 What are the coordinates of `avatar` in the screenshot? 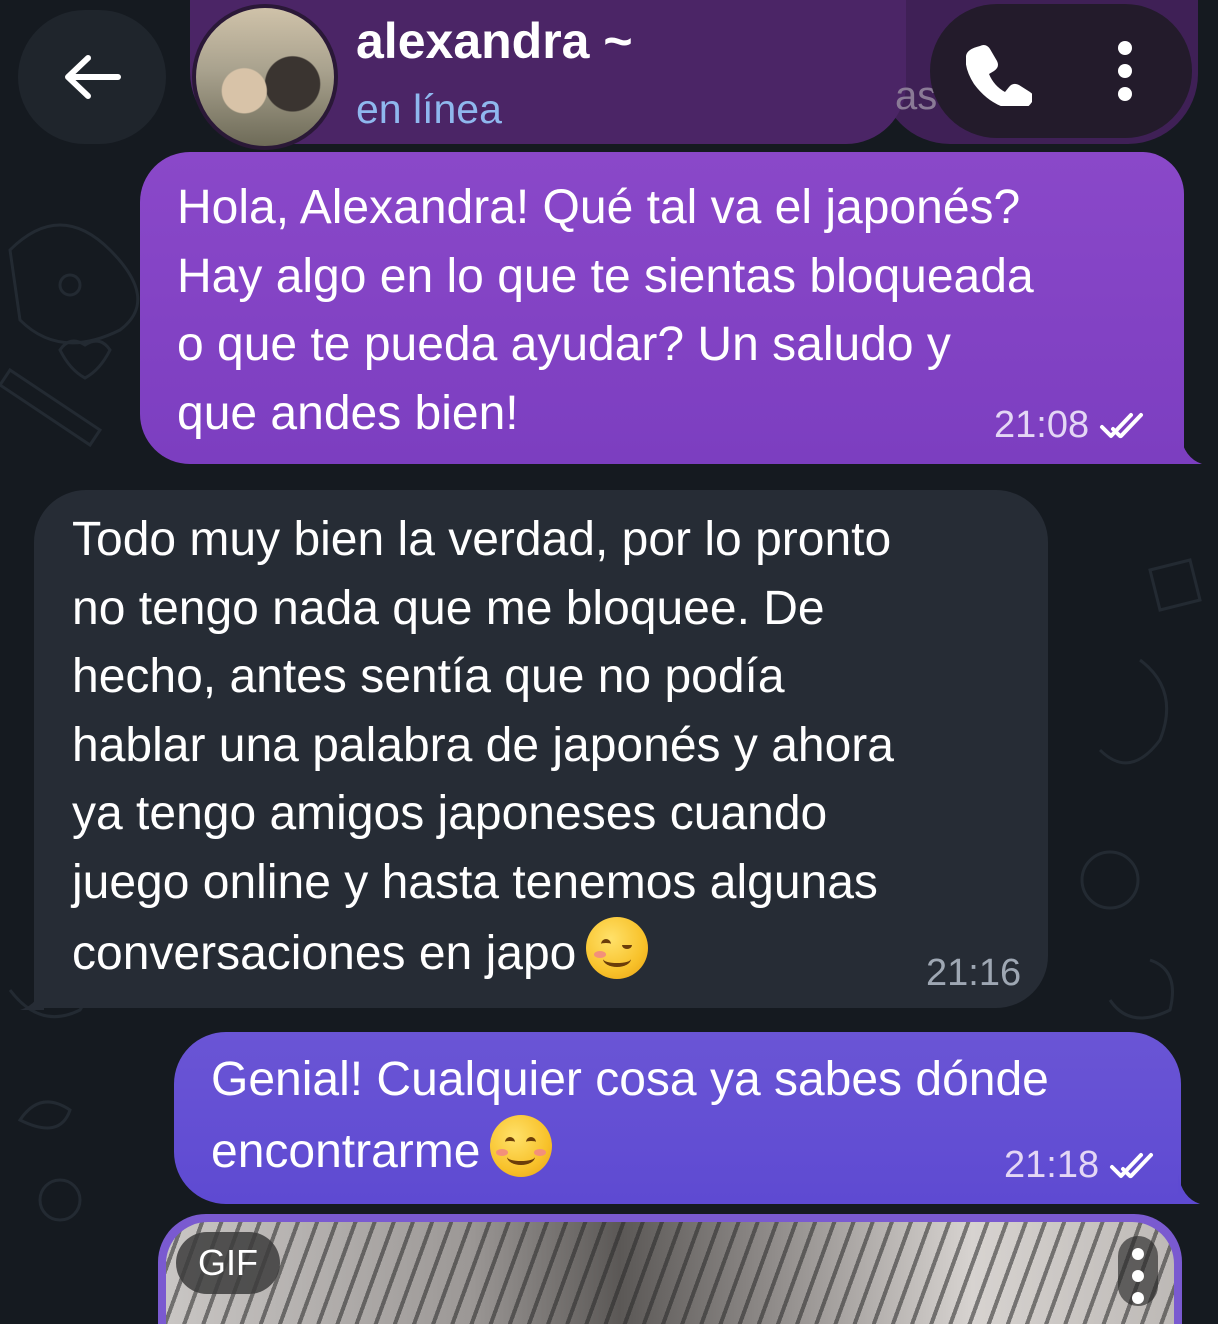 It's located at (265, 77).